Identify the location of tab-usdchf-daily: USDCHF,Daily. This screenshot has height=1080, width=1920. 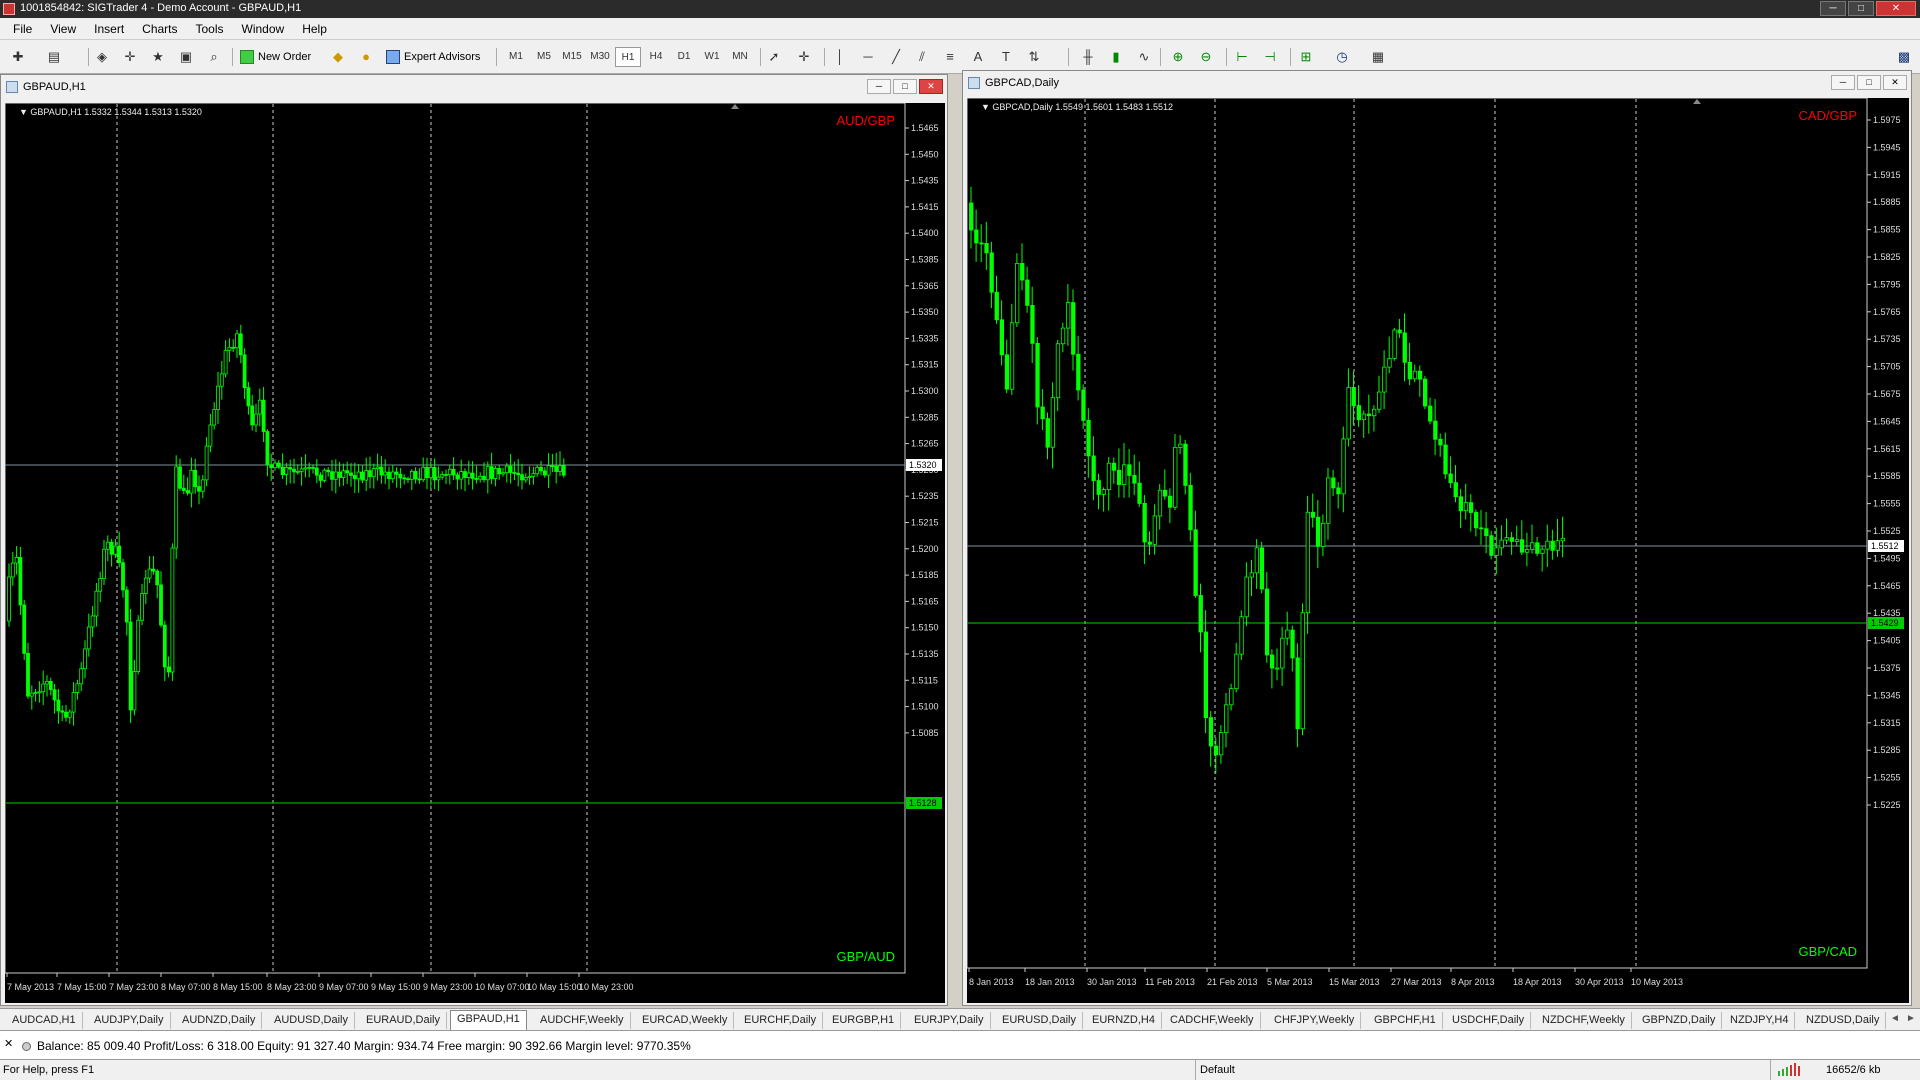
(1489, 1020).